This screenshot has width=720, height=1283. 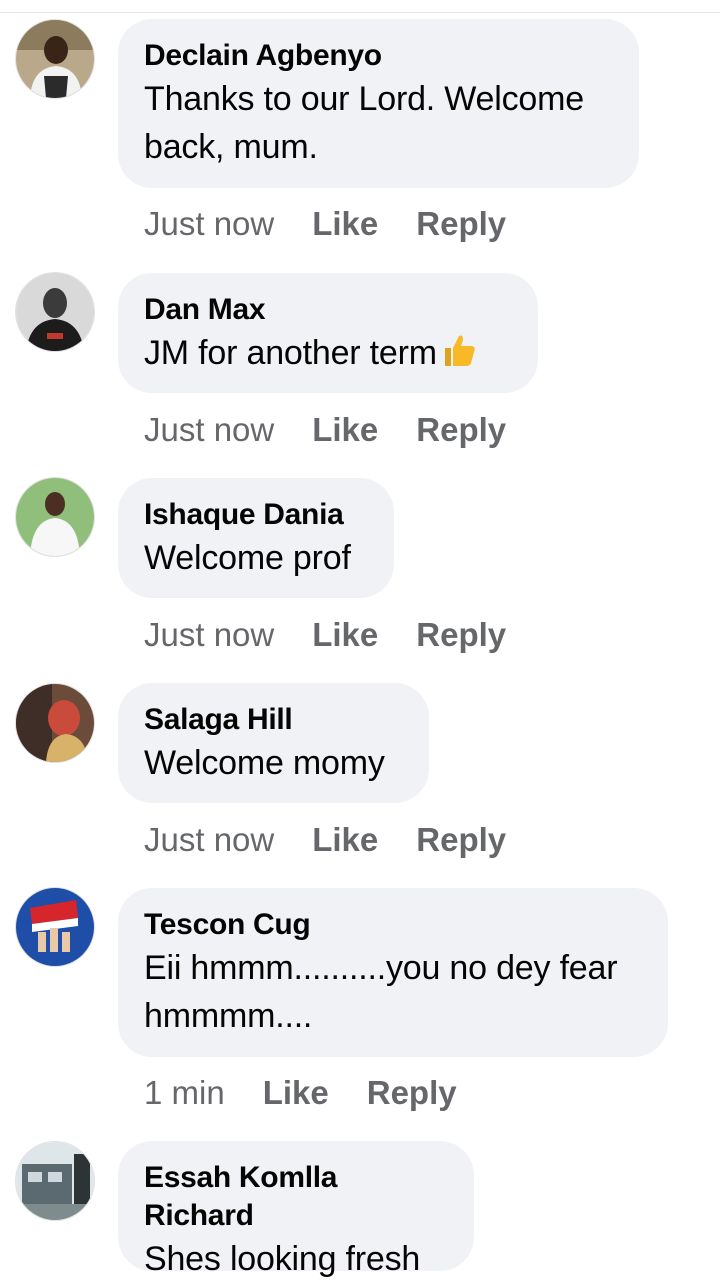 What do you see at coordinates (381, 968) in the screenshot?
I see `comment-text: Eii hmmm..........you no dey fear` at bounding box center [381, 968].